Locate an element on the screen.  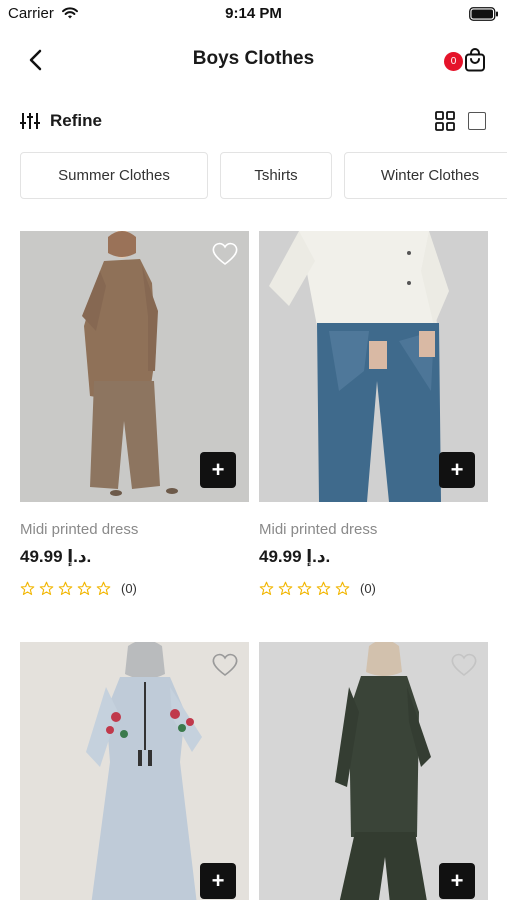
grid-icon is located at coordinates (445, 121).